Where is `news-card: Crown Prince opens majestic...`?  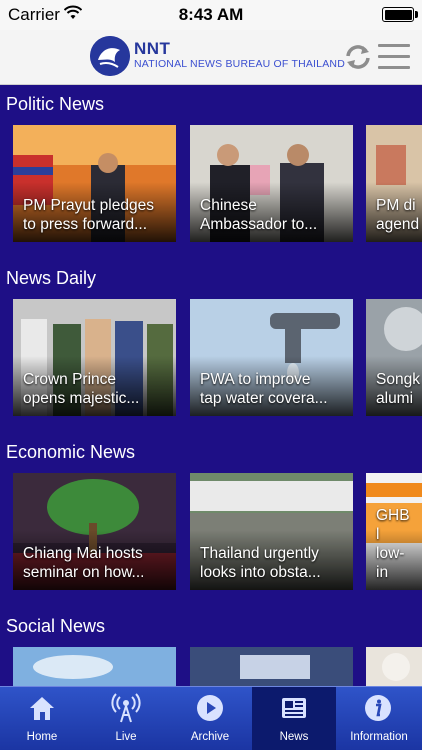 news-card: Crown Prince opens majestic... is located at coordinates (94, 357).